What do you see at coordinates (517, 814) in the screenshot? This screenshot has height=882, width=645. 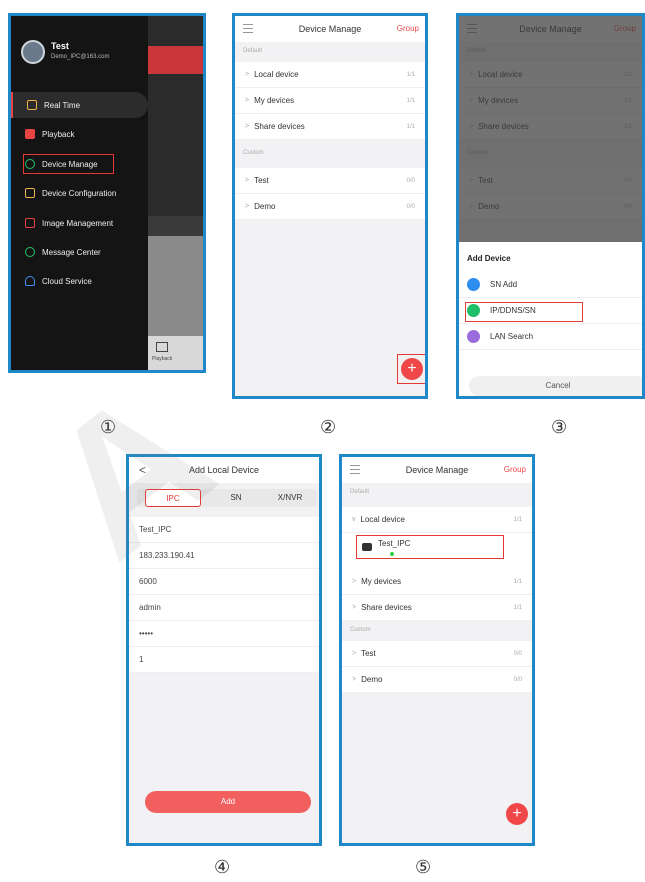 I see `add-device-fab: +` at bounding box center [517, 814].